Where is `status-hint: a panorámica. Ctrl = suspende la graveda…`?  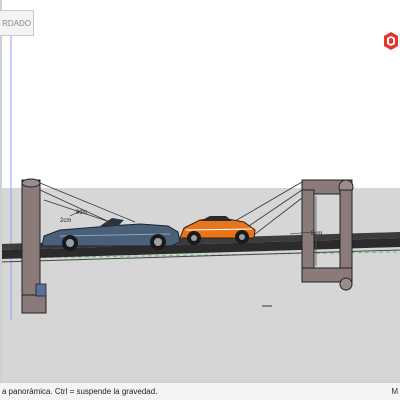 status-hint: a panorámica. Ctrl = suspende la graveda… is located at coordinates (80, 391).